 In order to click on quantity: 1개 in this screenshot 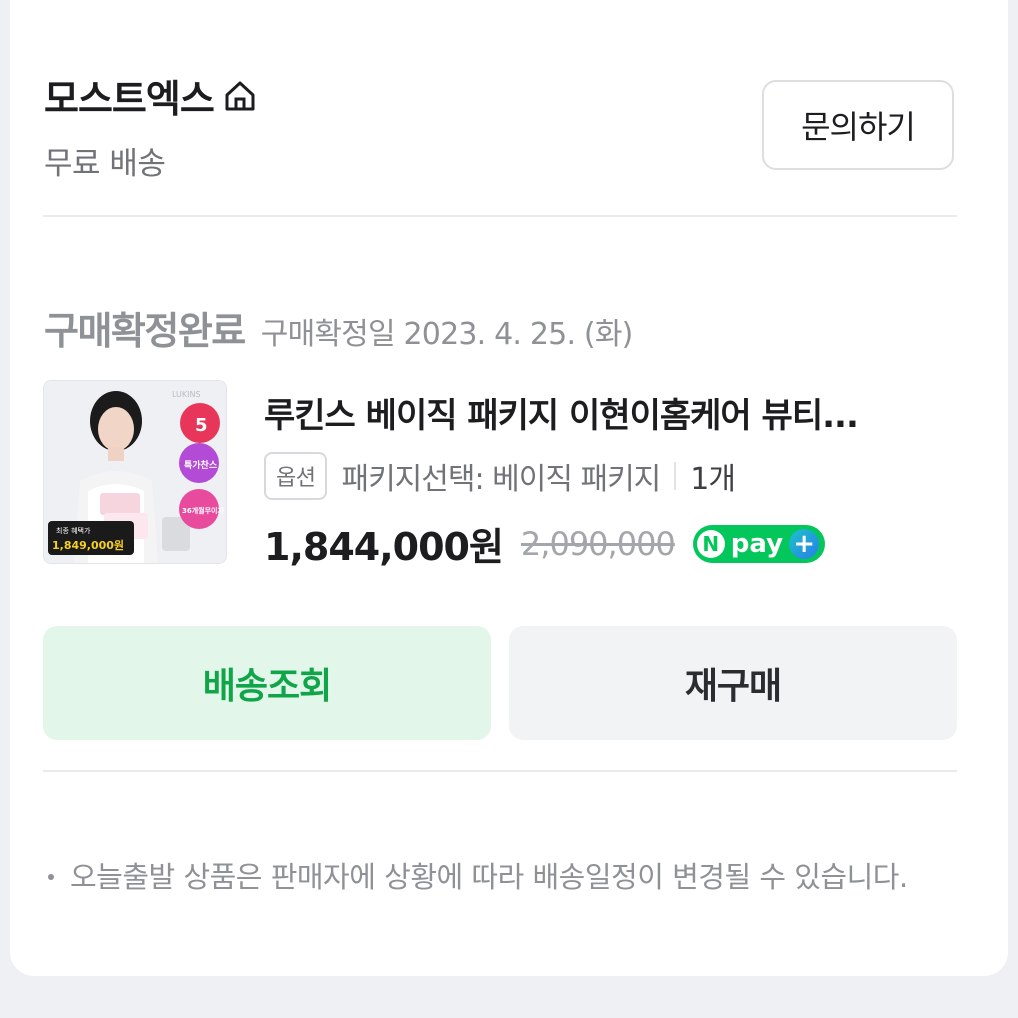, I will do `click(713, 479)`.